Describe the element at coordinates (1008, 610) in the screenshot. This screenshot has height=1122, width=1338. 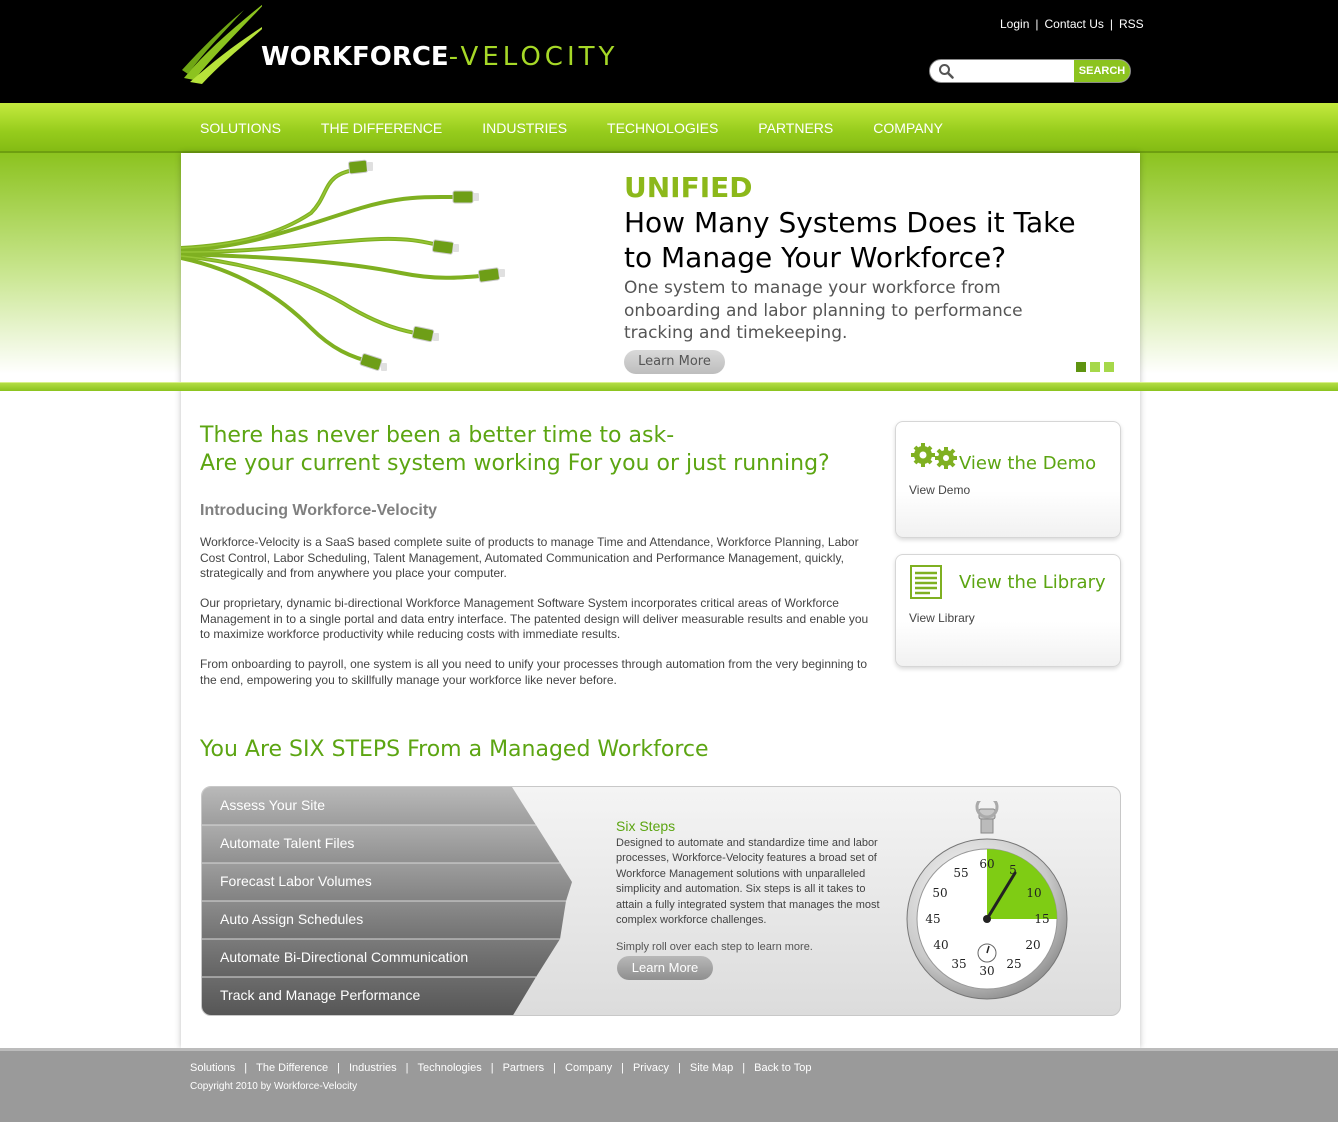
I see `view-library-box: View the Library View Library` at that location.